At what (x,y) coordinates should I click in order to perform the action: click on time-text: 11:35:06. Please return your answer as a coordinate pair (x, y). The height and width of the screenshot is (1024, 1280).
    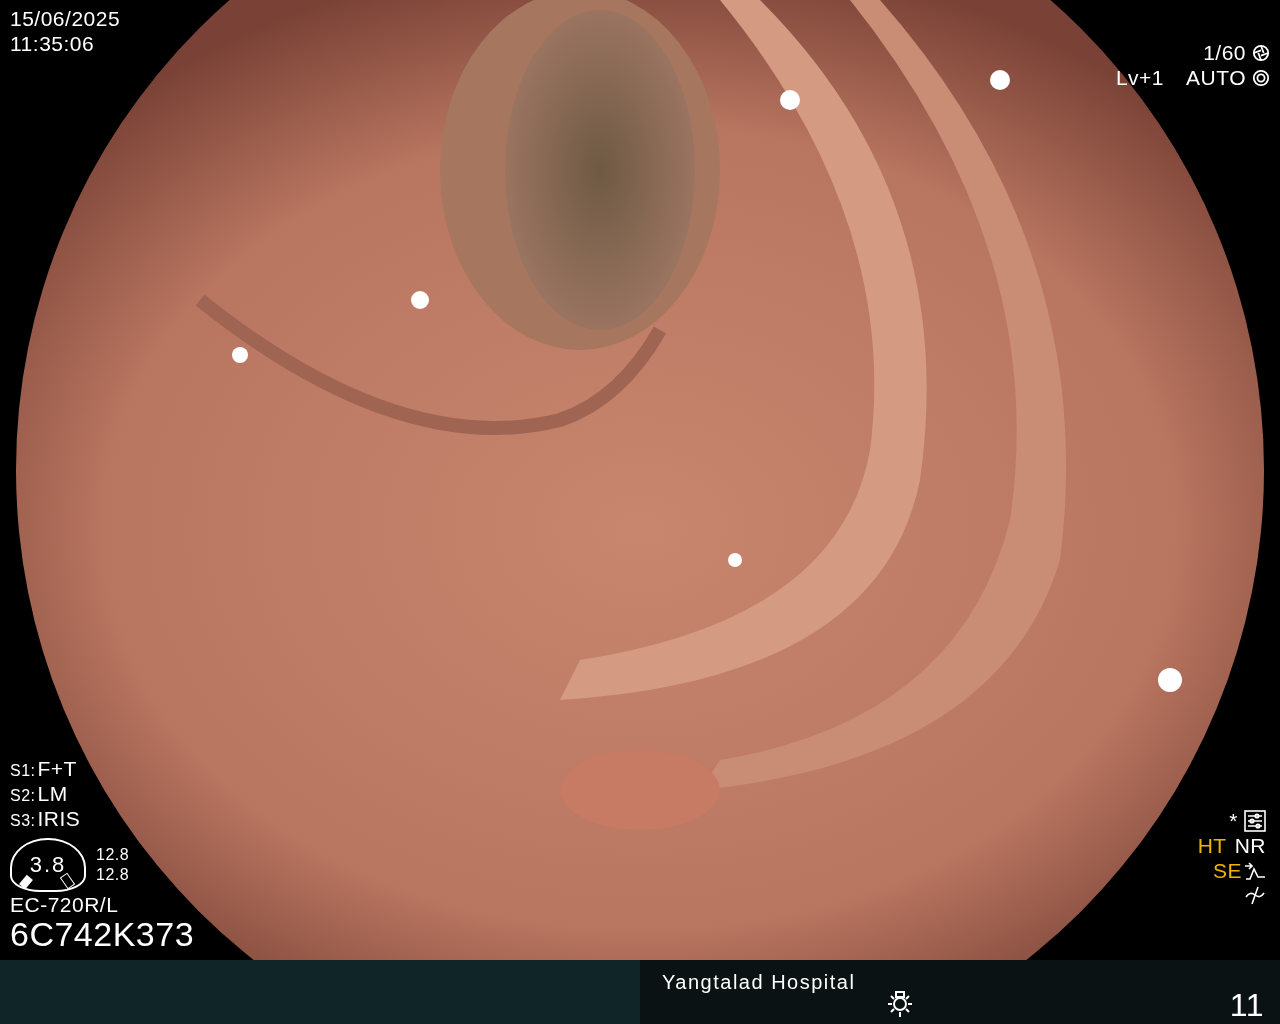
    Looking at the image, I should click on (53, 44).